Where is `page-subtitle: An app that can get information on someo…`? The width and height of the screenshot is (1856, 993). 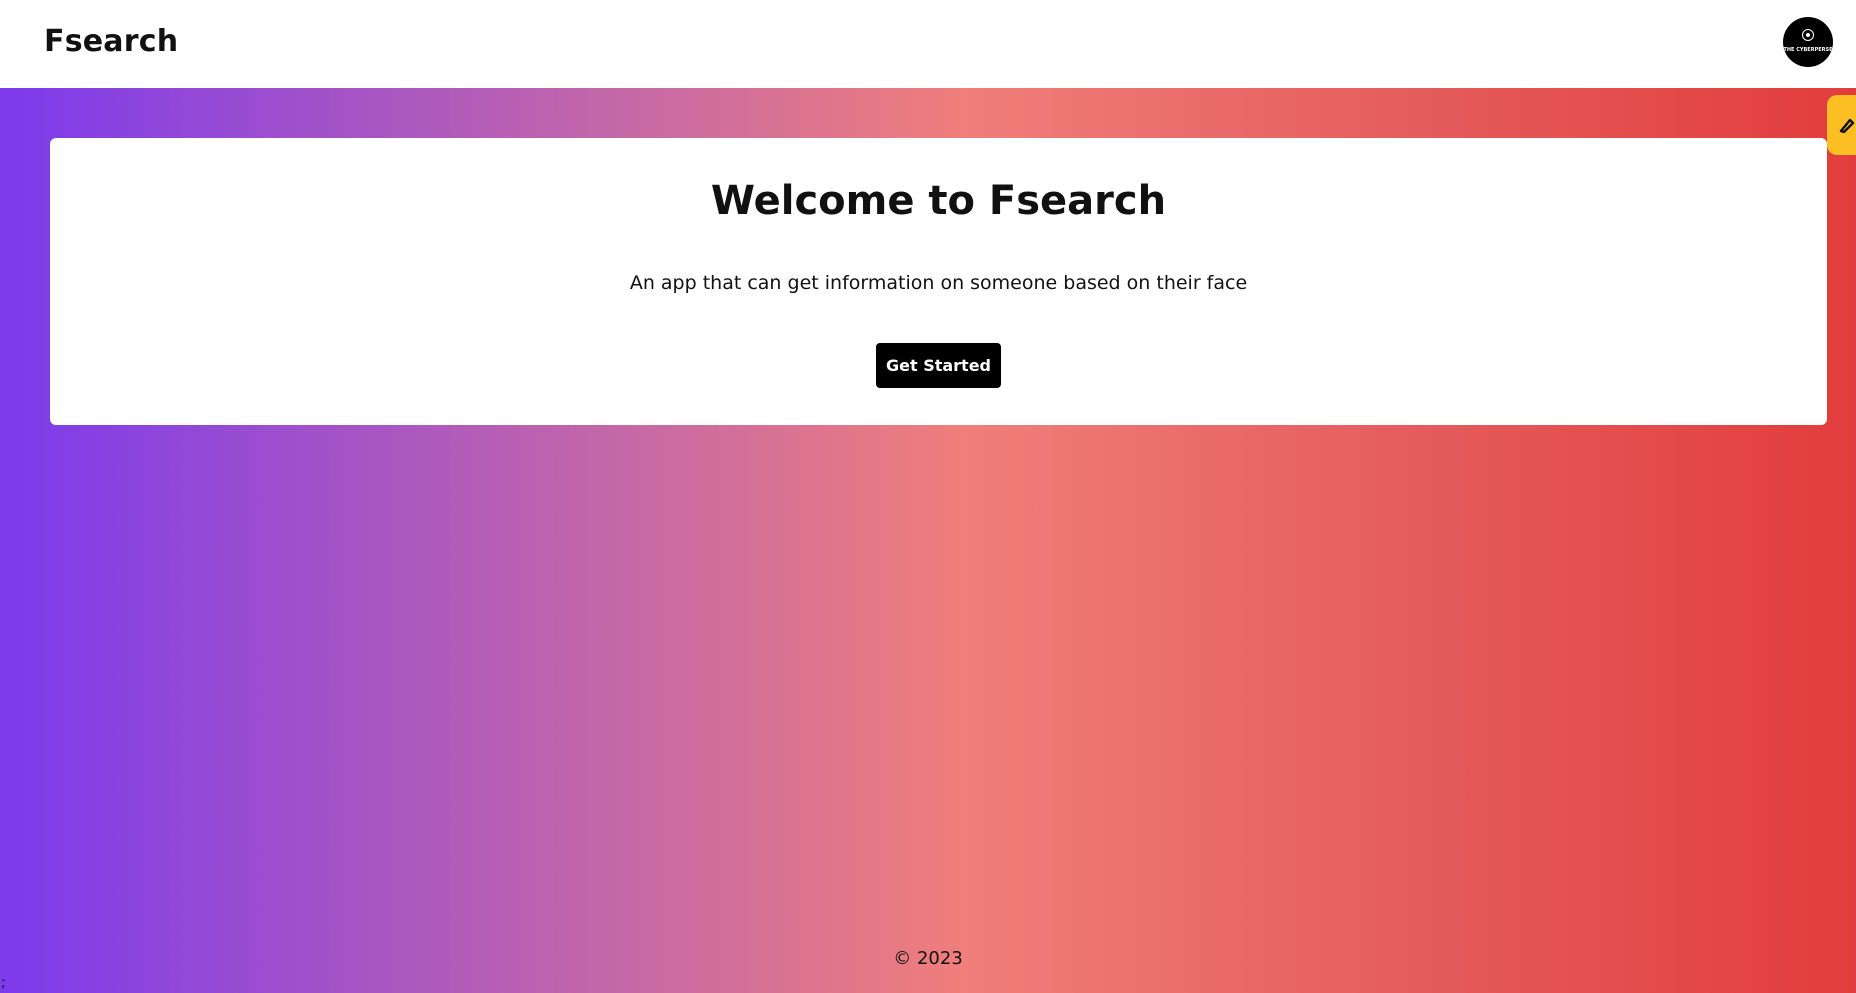
page-subtitle: An app that can get information on someo… is located at coordinates (938, 283).